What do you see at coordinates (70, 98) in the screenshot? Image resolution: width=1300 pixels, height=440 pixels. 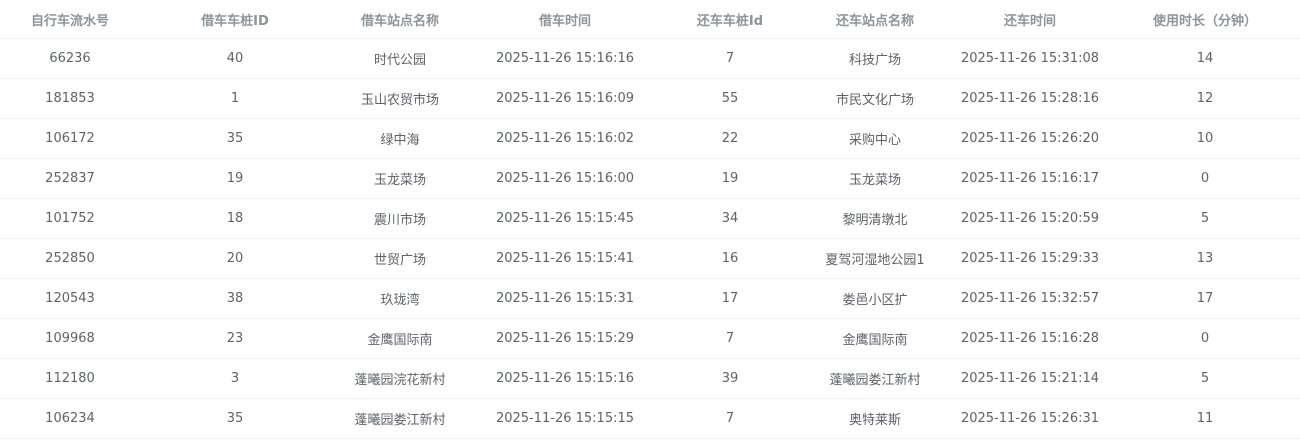 I see `cell-bike-serial: 181853` at bounding box center [70, 98].